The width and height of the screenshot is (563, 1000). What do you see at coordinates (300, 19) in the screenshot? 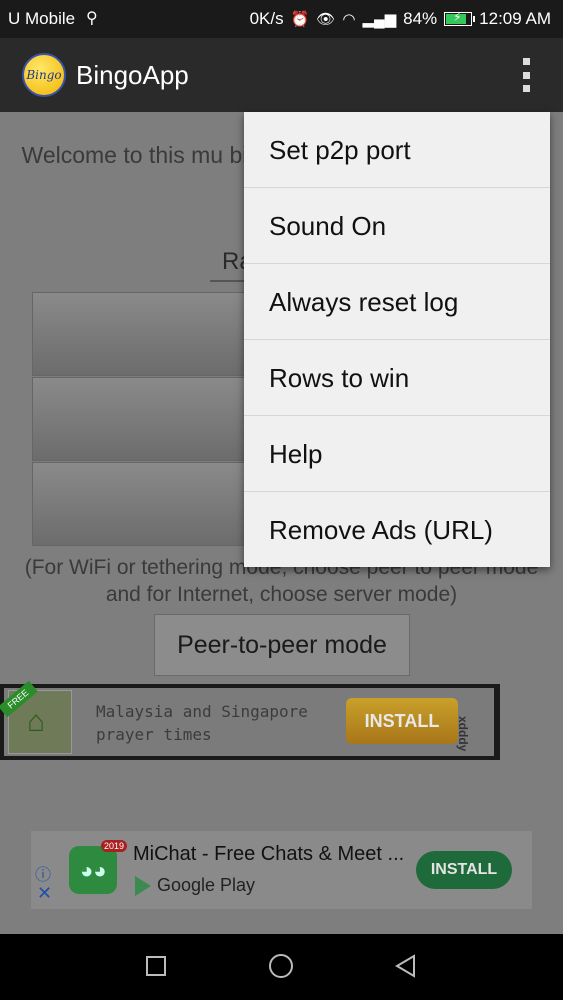
I see `alarm-icon: ⏰` at bounding box center [300, 19].